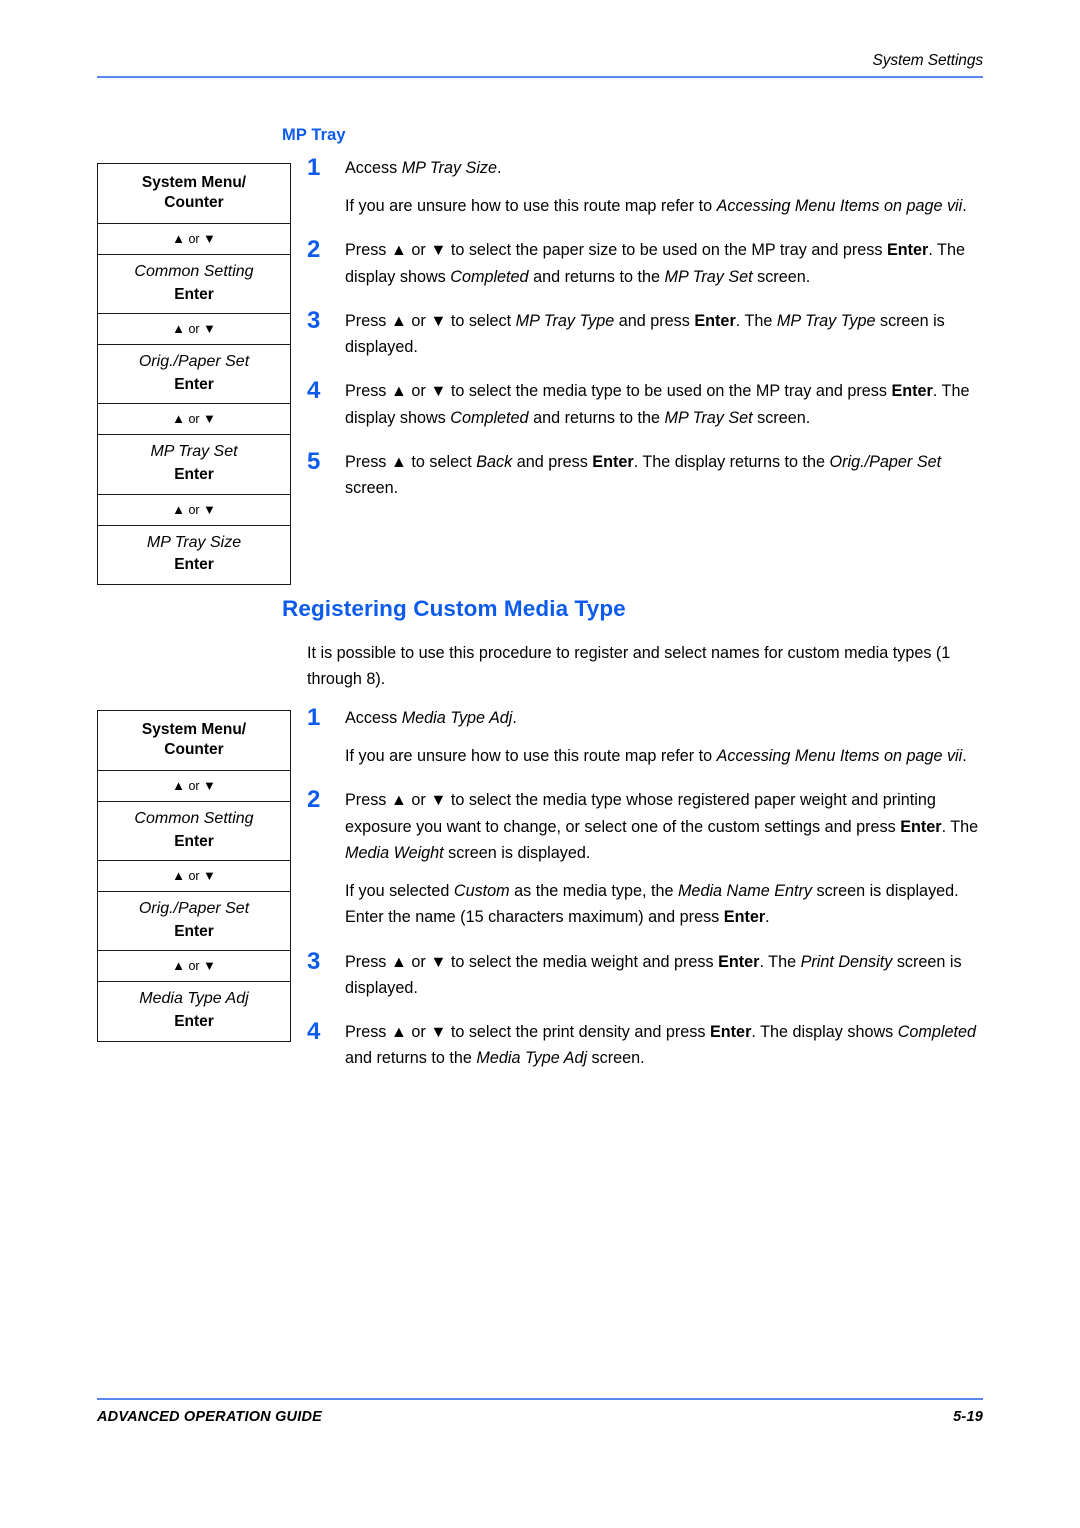  Describe the element at coordinates (431, 718) in the screenshot. I see `step-paragraph: Access Media Type Adj.` at that location.